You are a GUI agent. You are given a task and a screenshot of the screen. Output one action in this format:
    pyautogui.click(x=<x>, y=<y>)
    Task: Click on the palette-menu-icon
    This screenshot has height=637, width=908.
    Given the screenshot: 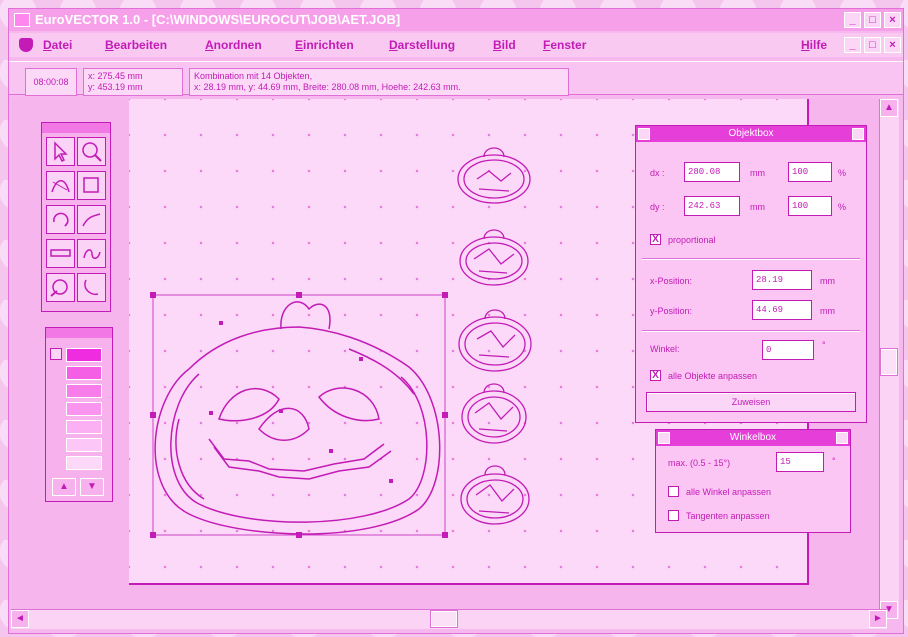 What is the action you would take?
    pyautogui.click(x=56, y=354)
    